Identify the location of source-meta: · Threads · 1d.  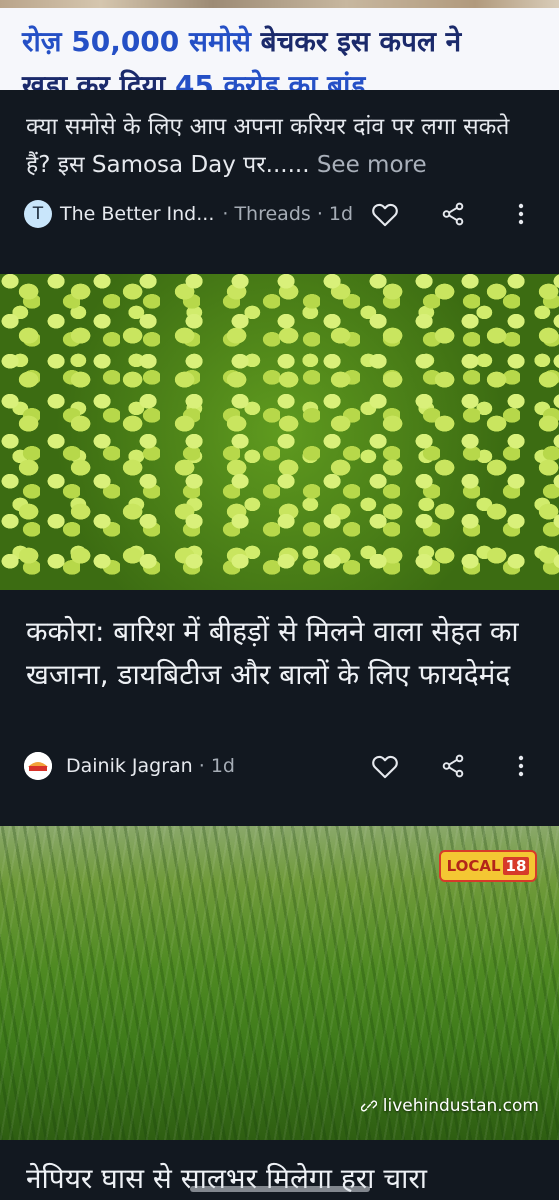
(288, 214).